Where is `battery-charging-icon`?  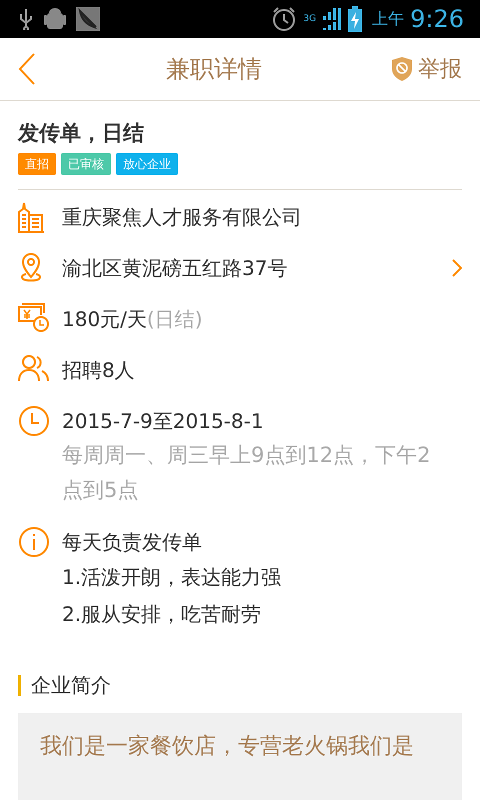
battery-charging-icon is located at coordinates (355, 19).